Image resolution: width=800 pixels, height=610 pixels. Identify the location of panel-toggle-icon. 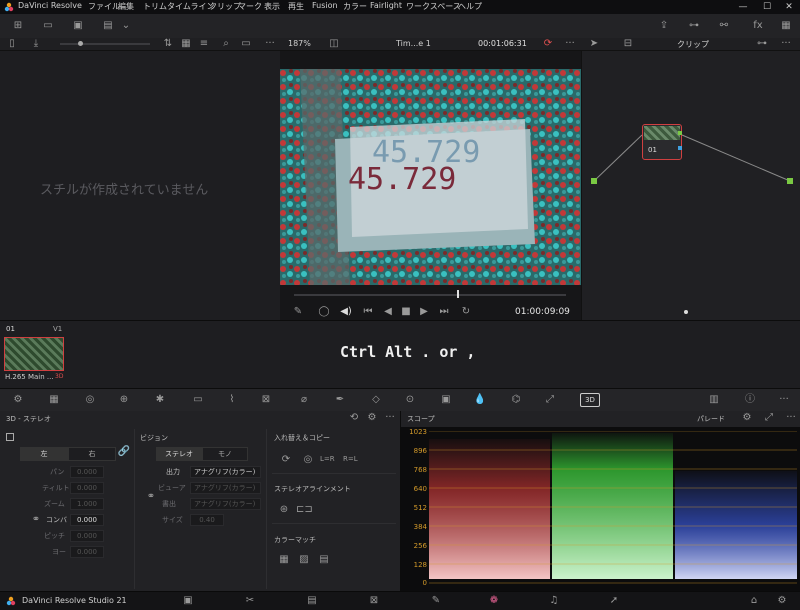
(10, 437).